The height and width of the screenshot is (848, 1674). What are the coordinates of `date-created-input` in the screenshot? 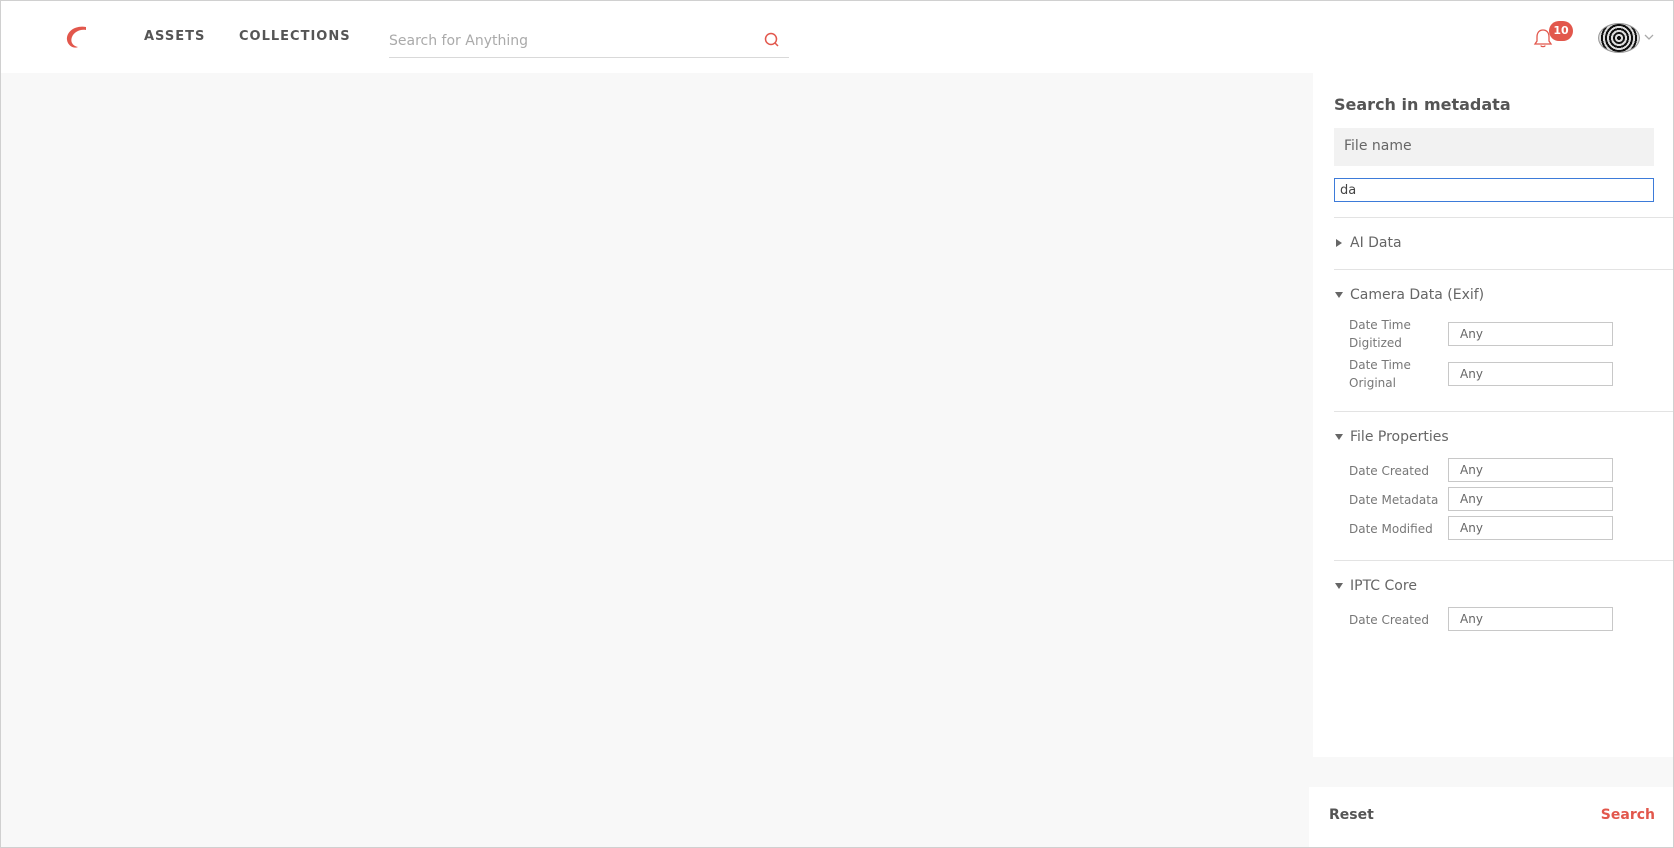 It's located at (1530, 470).